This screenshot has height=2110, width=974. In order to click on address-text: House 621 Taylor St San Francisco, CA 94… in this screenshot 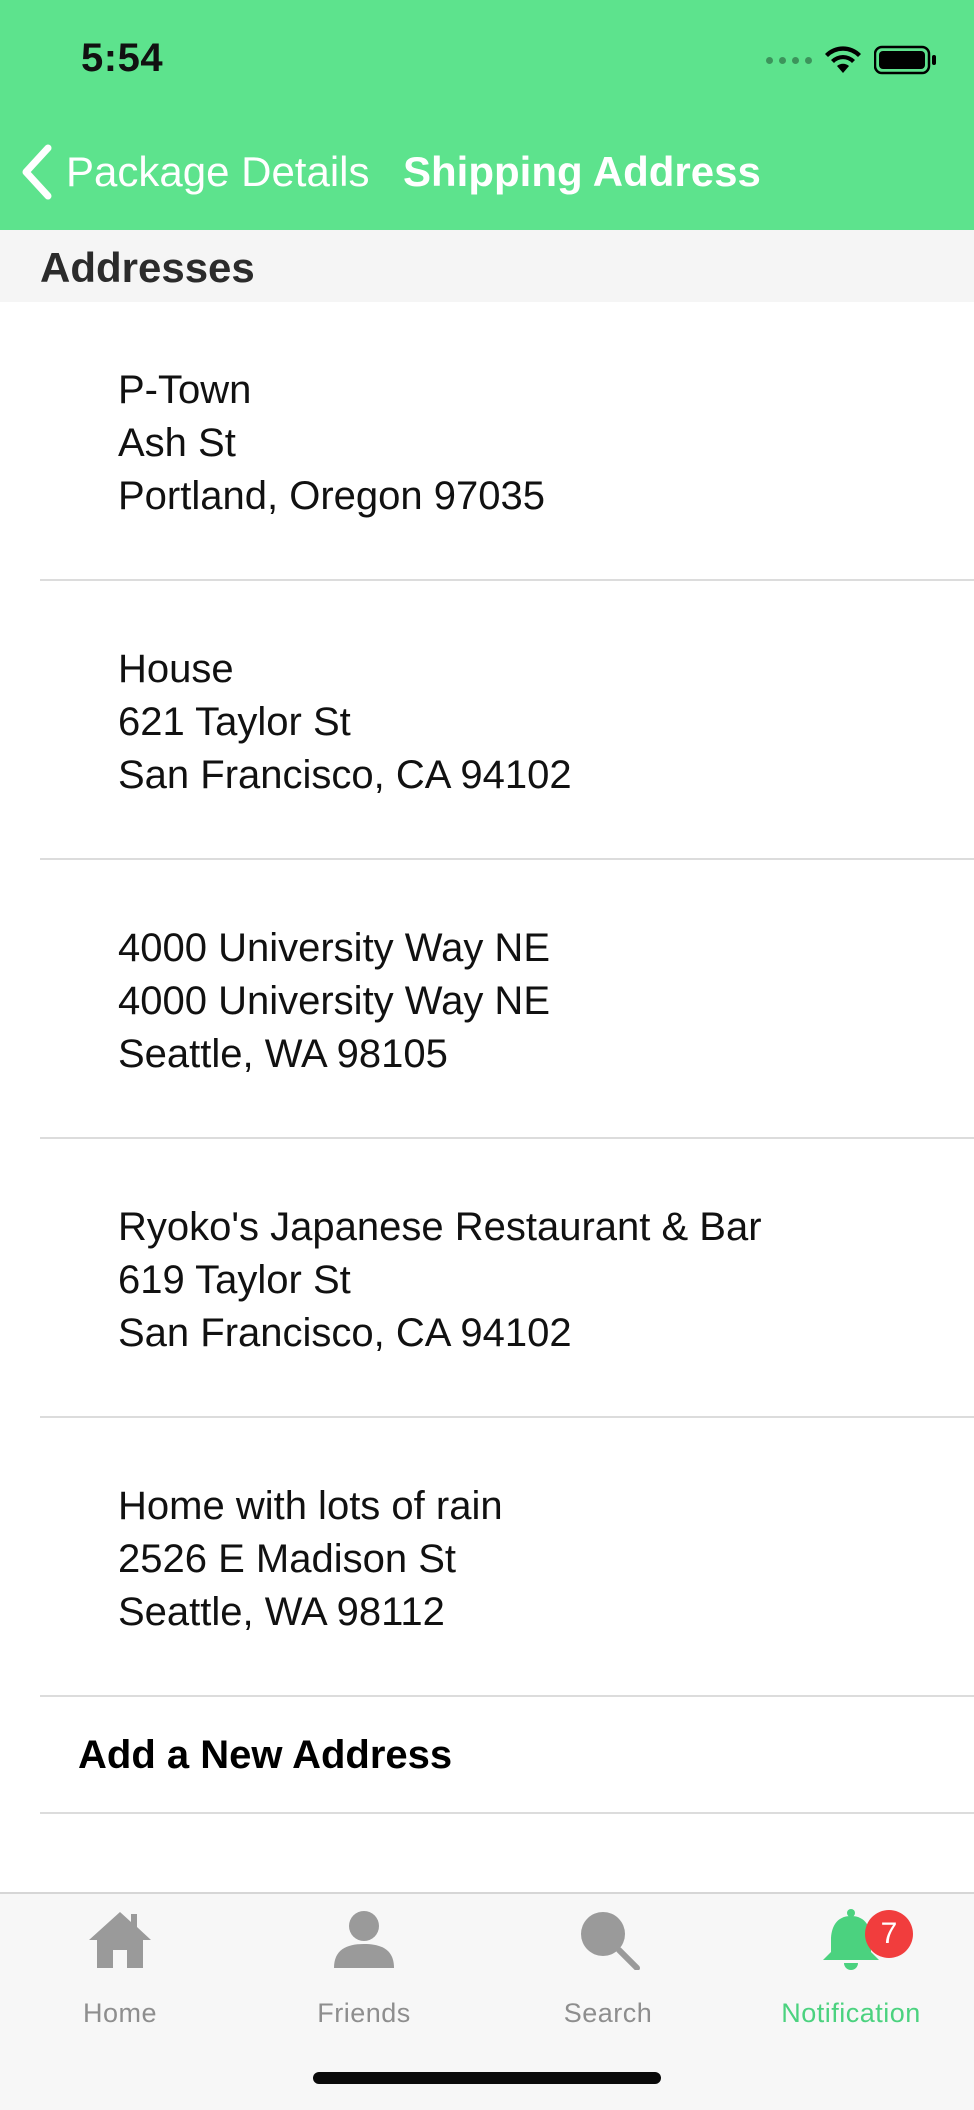, I will do `click(345, 722)`.